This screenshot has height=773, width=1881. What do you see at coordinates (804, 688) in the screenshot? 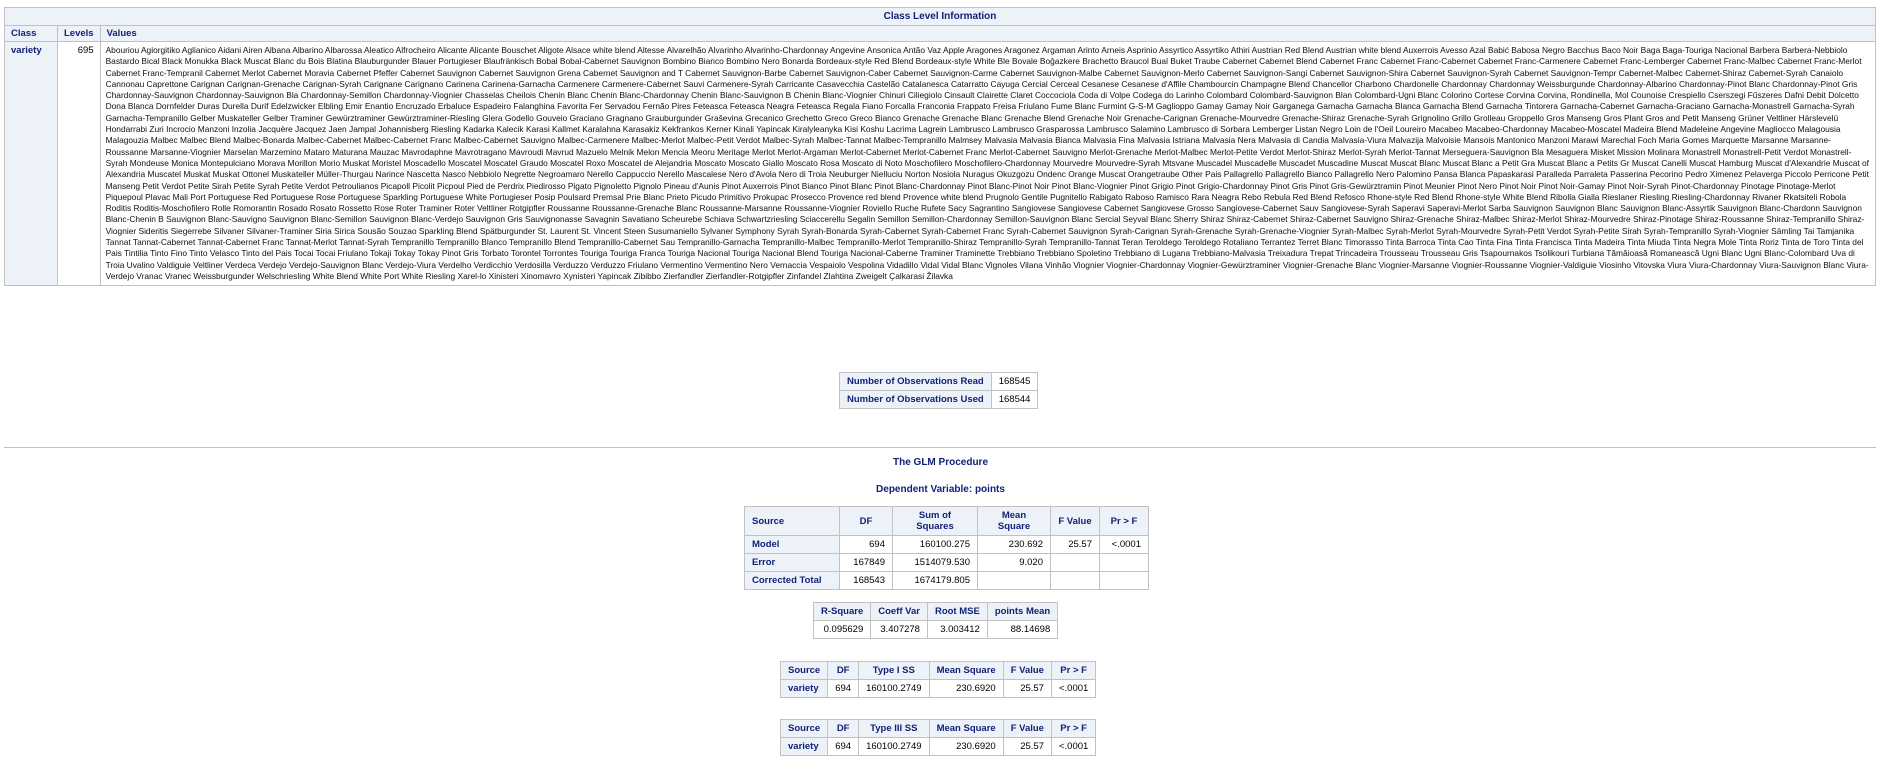
I see `t1-source-cell: variety` at bounding box center [804, 688].